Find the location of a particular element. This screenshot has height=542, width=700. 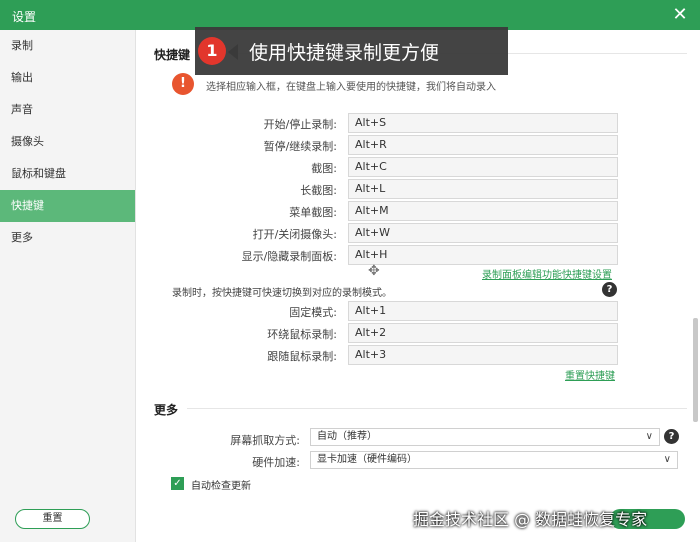

close-icon: ✕ is located at coordinates (680, 15).